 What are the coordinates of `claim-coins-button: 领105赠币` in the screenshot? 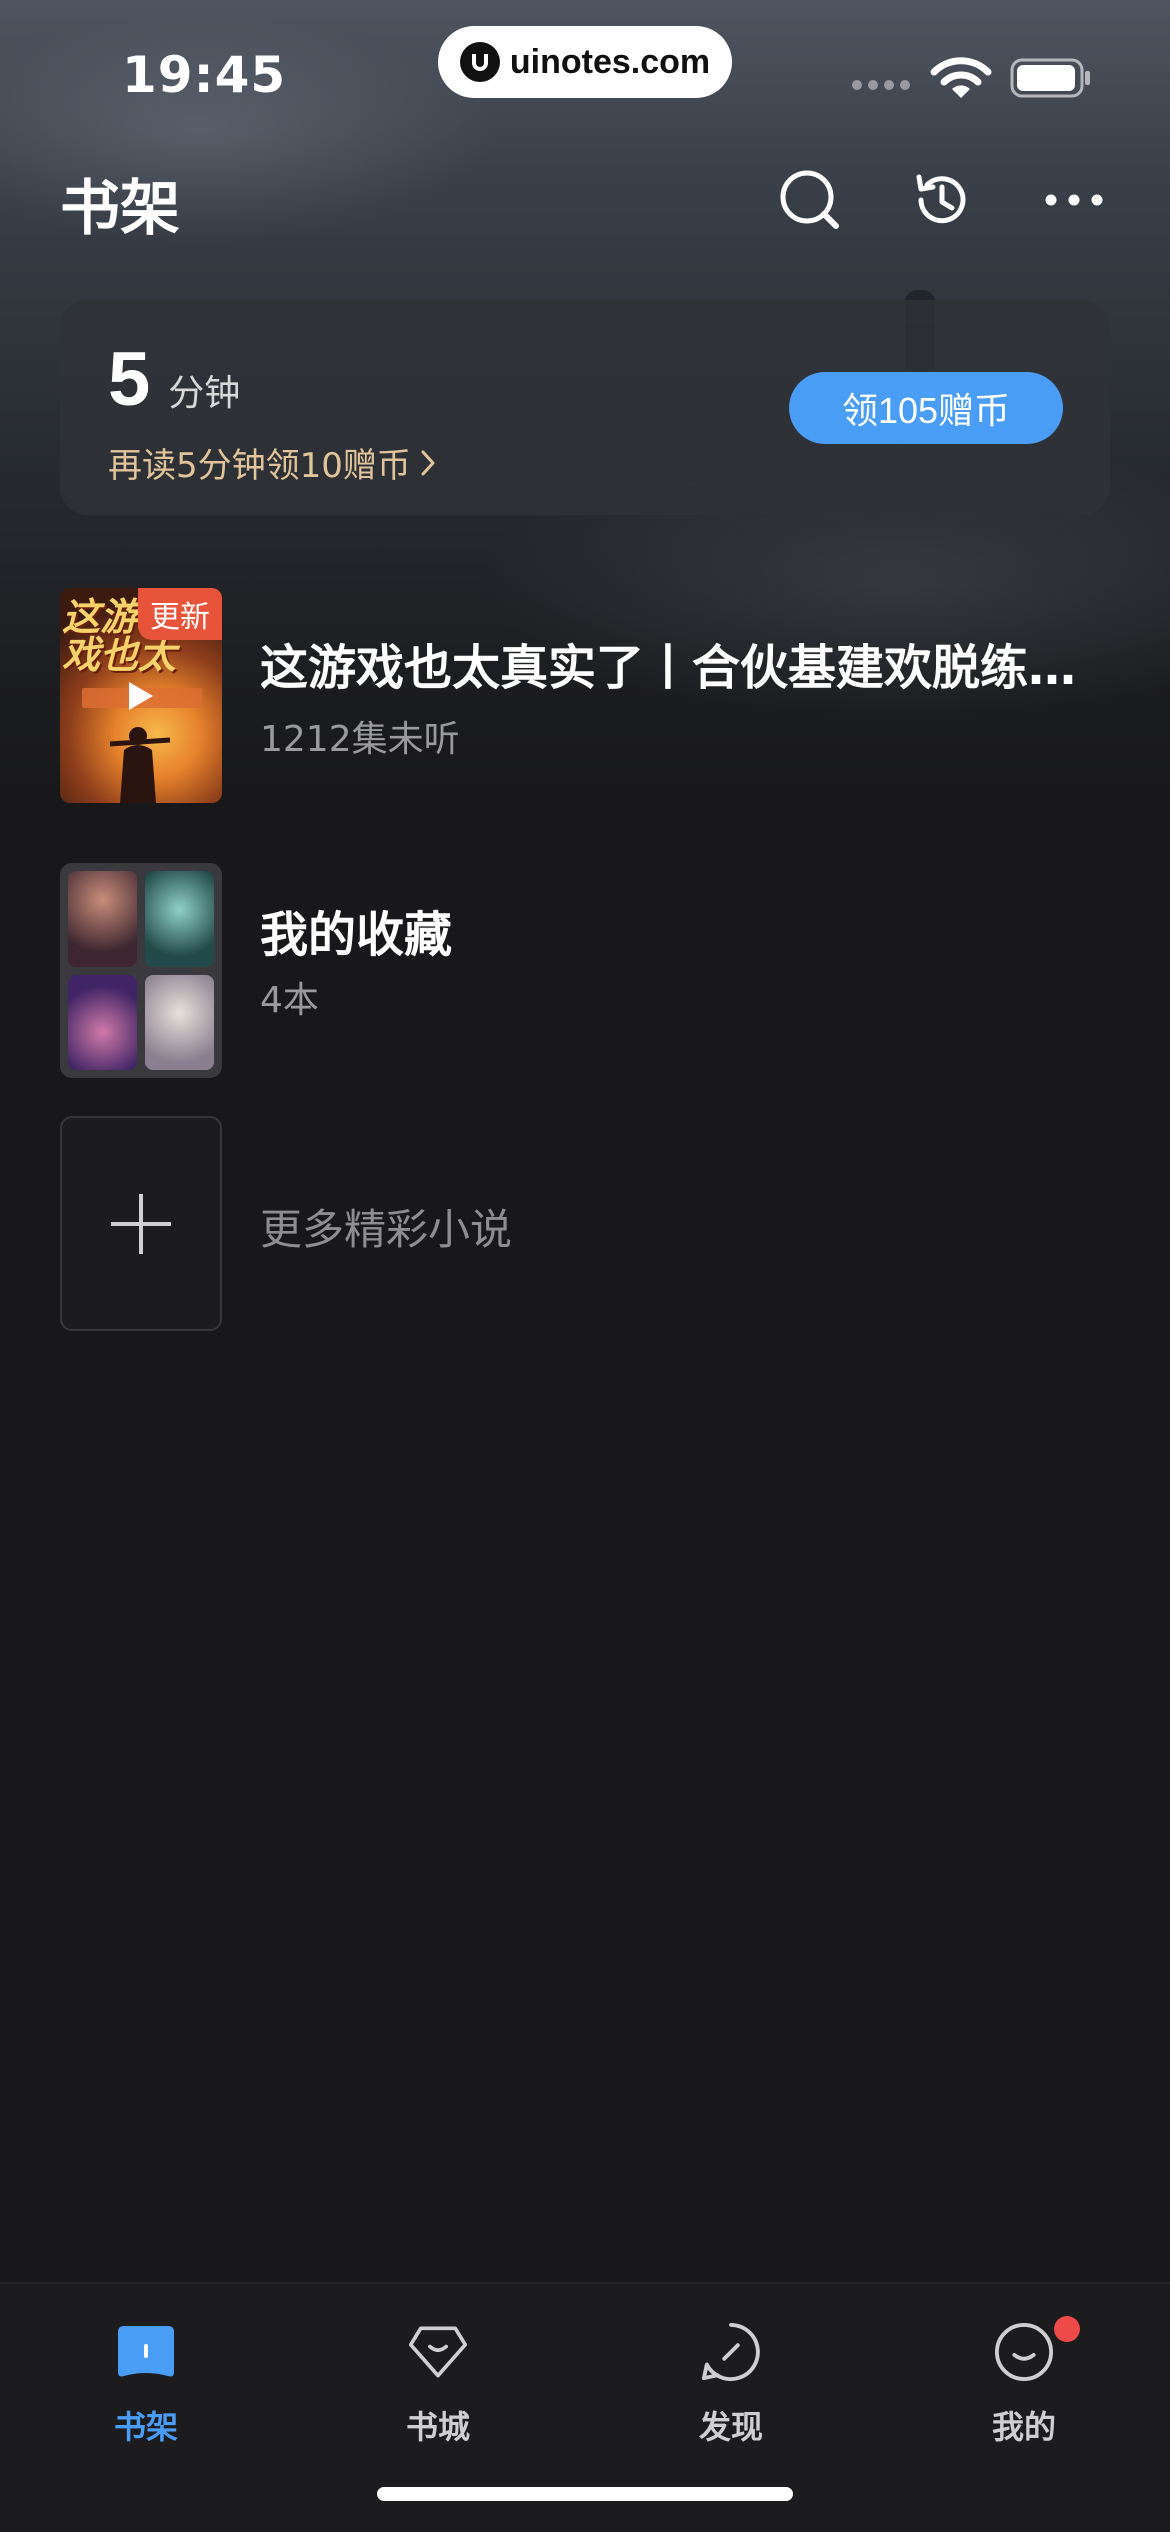 It's located at (926, 408).